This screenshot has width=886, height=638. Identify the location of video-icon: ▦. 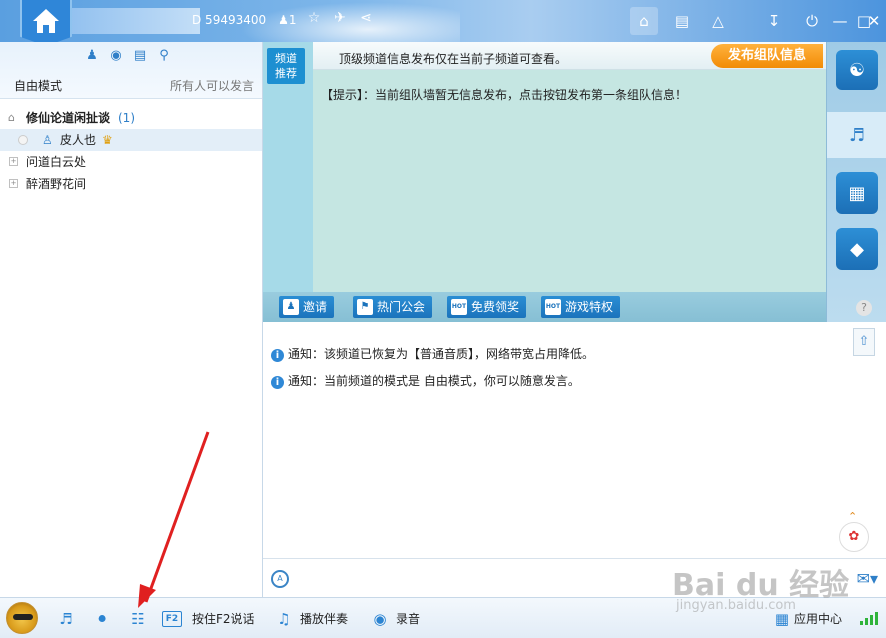
(857, 193).